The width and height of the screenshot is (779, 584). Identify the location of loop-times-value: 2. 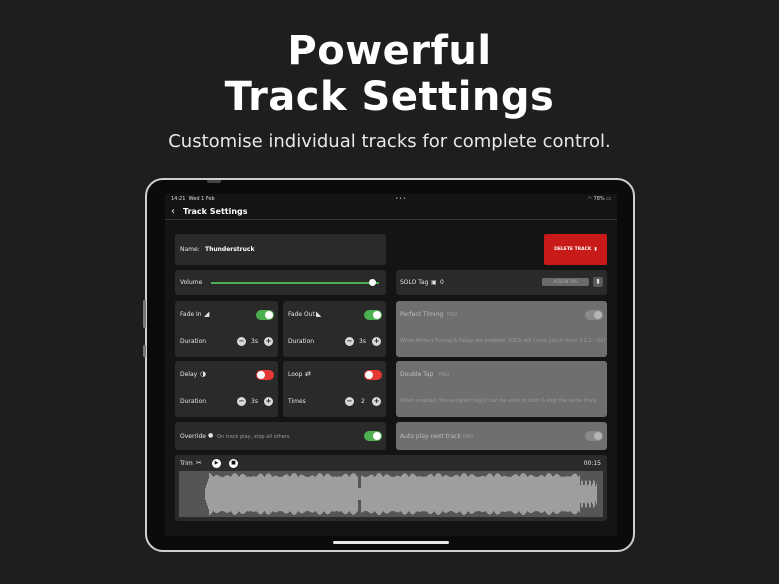
(363, 401).